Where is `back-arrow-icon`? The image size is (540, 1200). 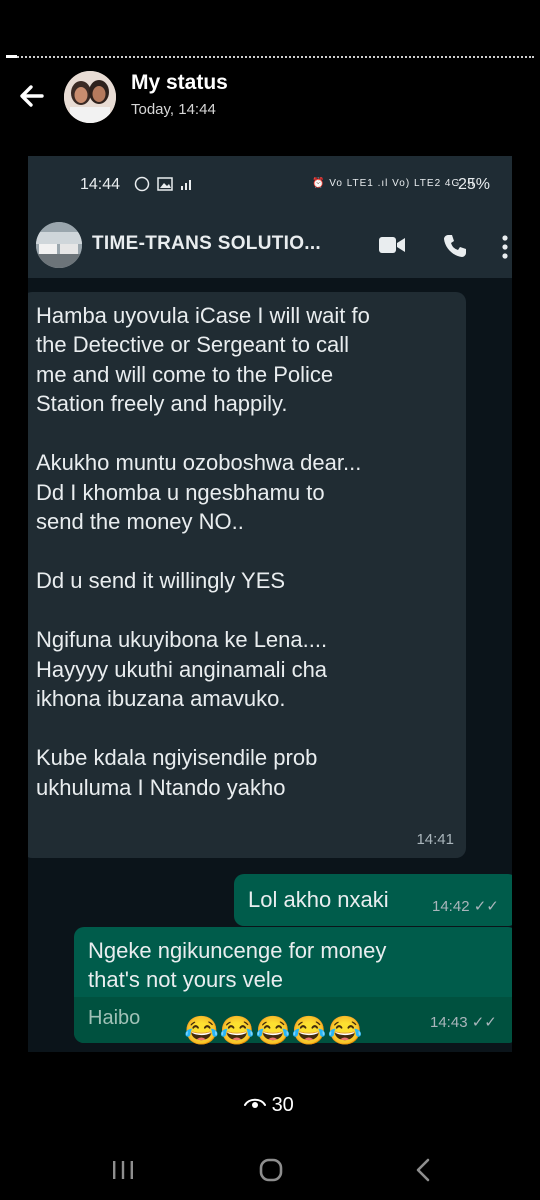 back-arrow-icon is located at coordinates (32, 96).